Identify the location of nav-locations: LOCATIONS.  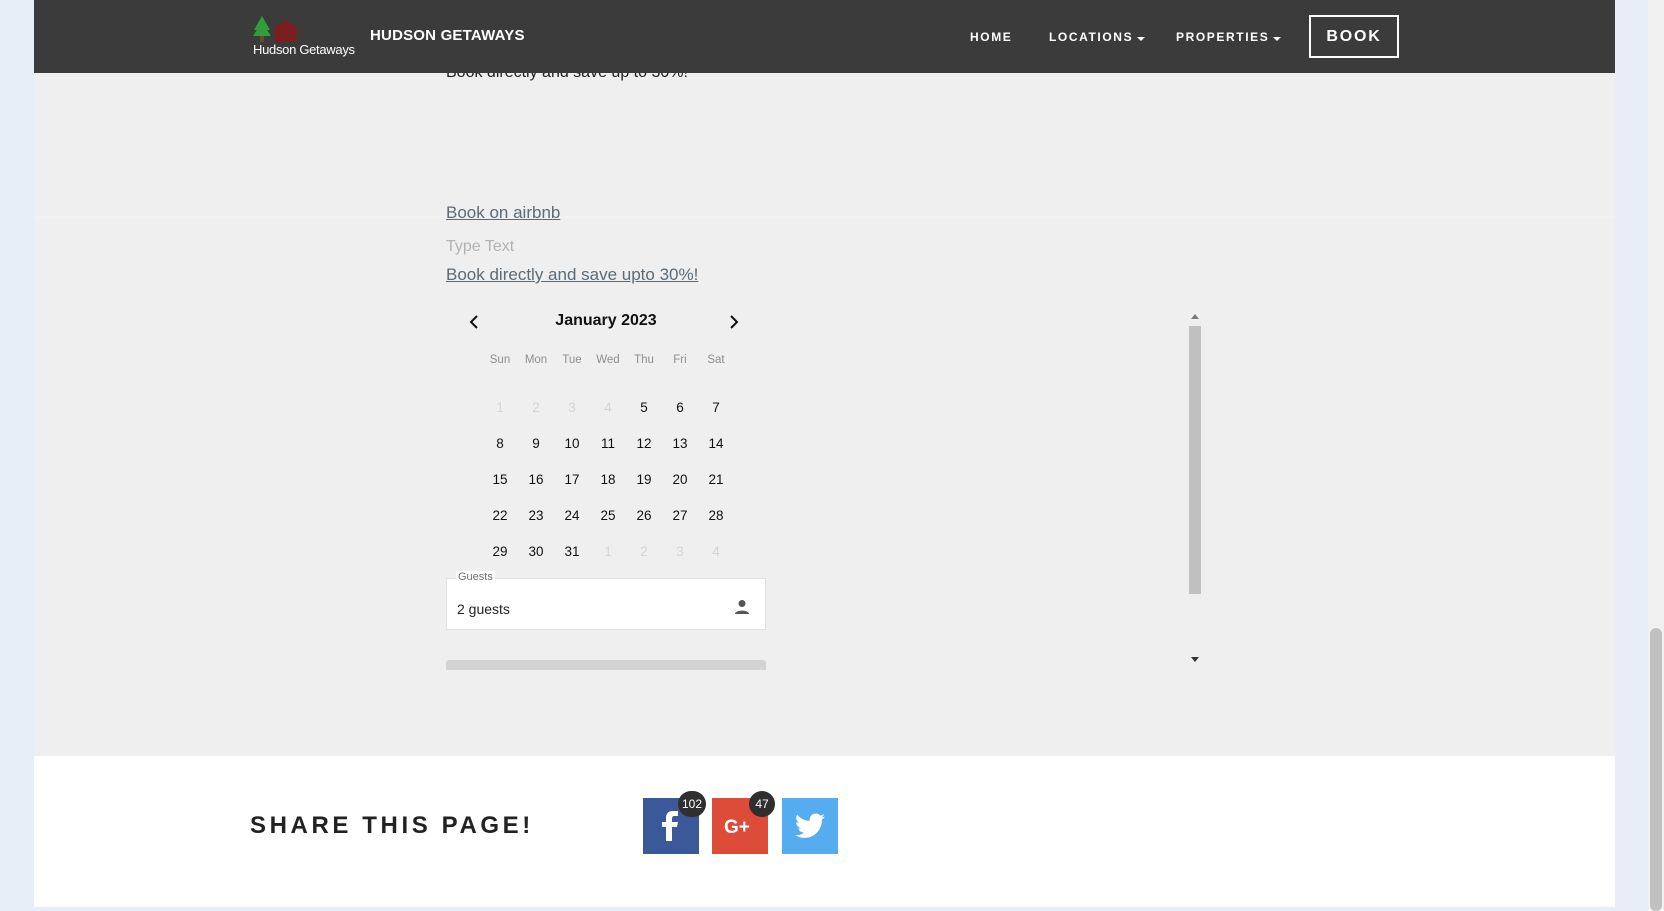
(1097, 37).